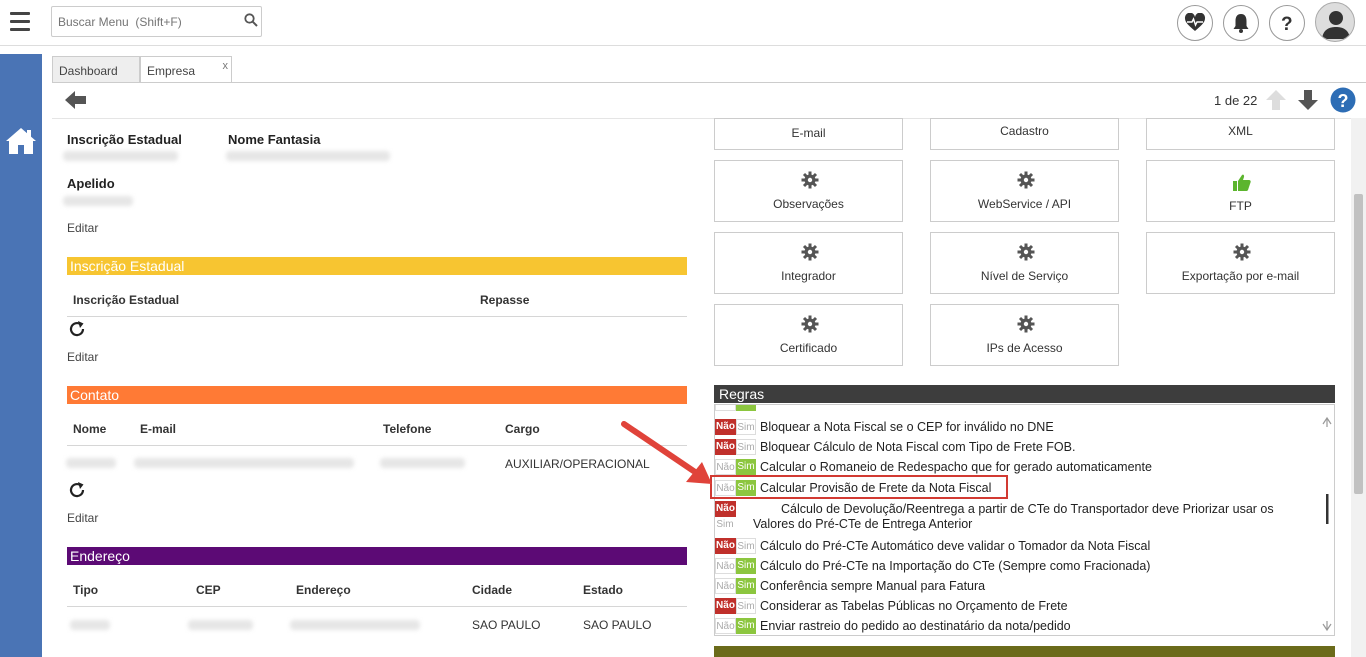 This screenshot has width=1366, height=657. Describe the element at coordinates (86, 590) in the screenshot. I see `col-tipo: Tipo` at that location.